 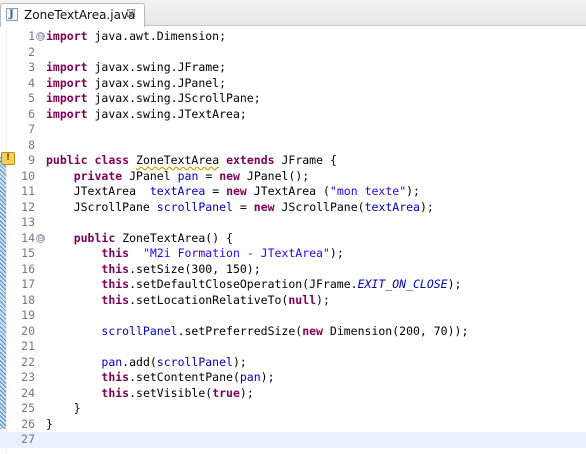 What do you see at coordinates (293, 37) in the screenshot?
I see `code-line: 1 ⊖ import java.awt.Dimension;` at bounding box center [293, 37].